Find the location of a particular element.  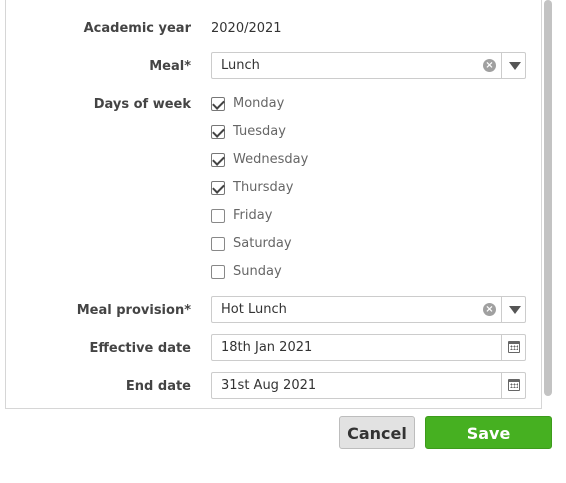

day-checkbox-label: Sunday is located at coordinates (257, 271).